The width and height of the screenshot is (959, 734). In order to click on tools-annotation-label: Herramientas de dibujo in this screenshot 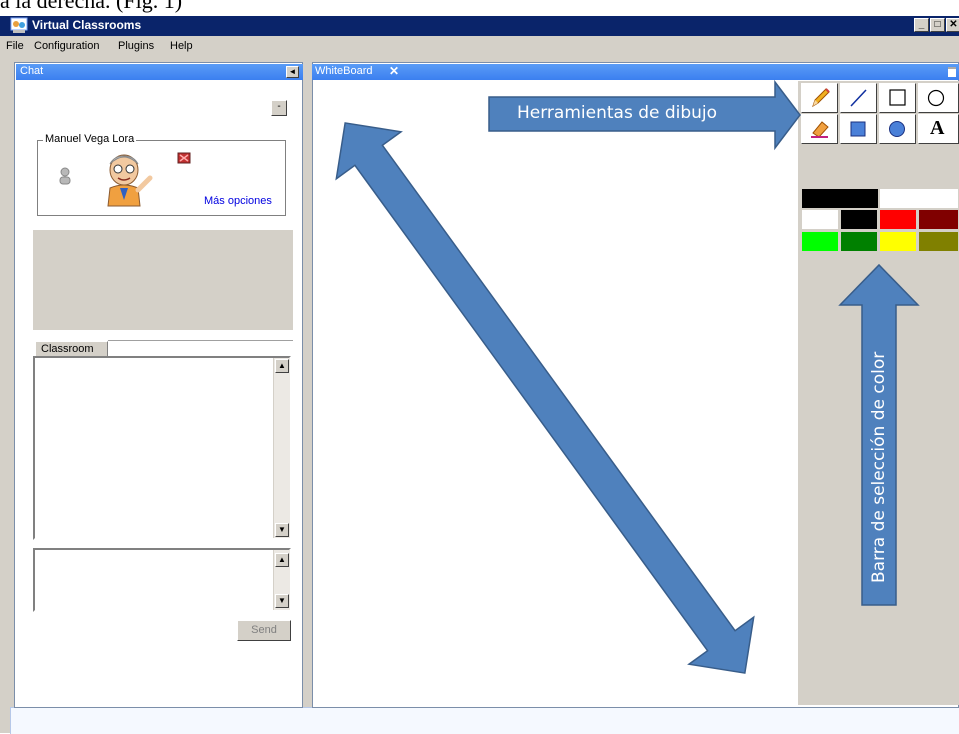, I will do `click(617, 113)`.